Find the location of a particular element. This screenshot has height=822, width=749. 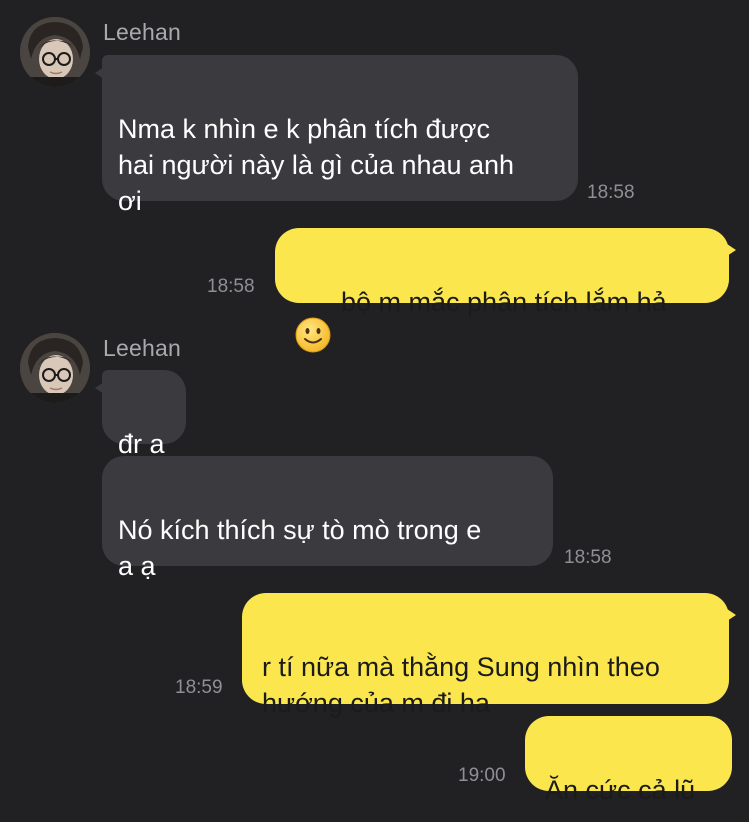

message-text: Nó kích thích sự tò mò trong e a ạ is located at coordinates (300, 548).